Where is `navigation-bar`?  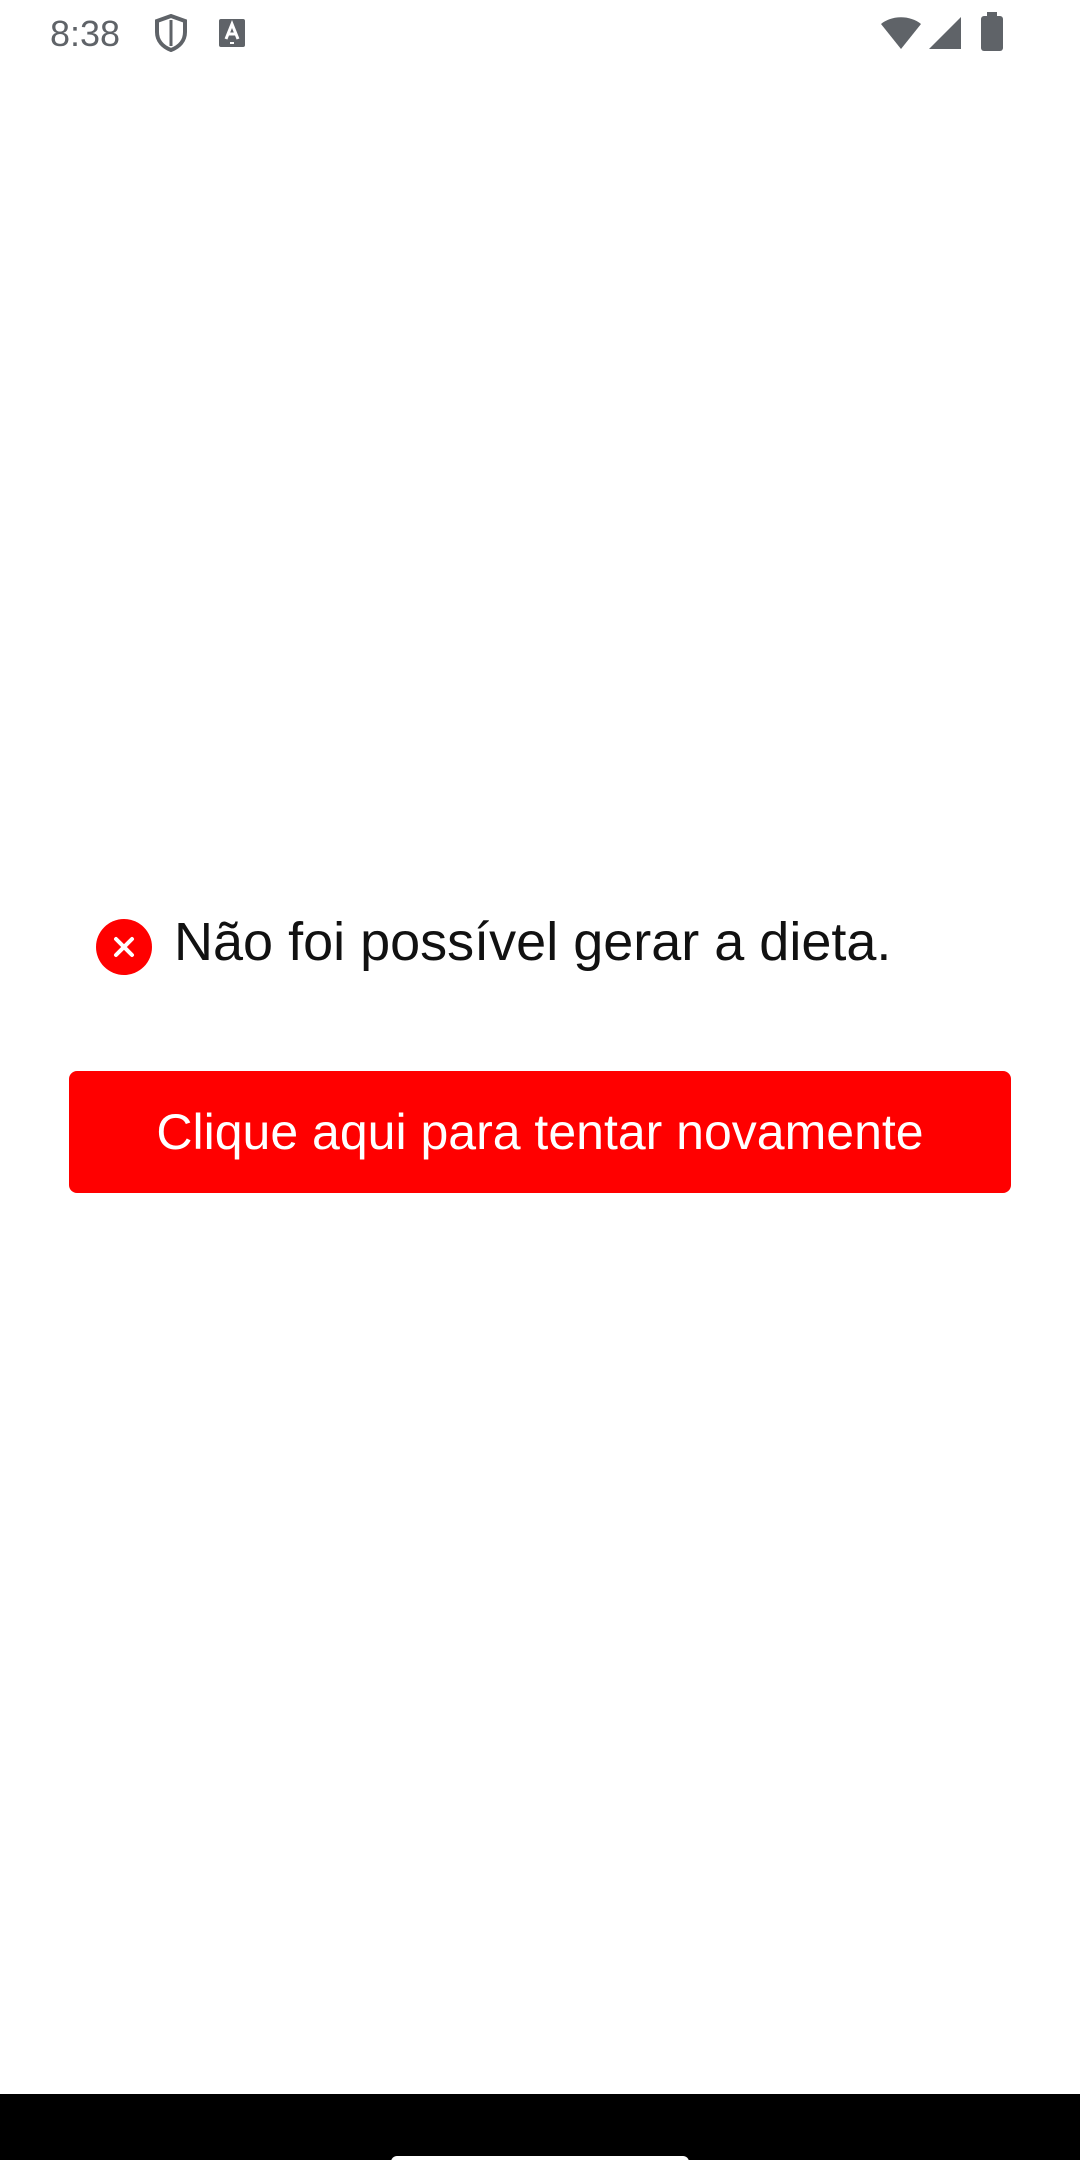
navigation-bar is located at coordinates (540, 2127).